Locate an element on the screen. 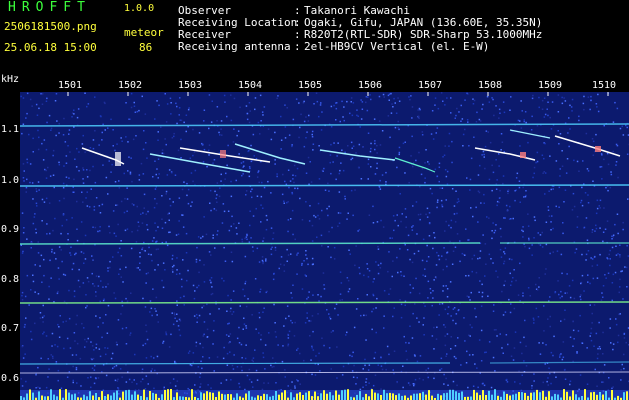  x-tick-label: 1505 is located at coordinates (310, 85).